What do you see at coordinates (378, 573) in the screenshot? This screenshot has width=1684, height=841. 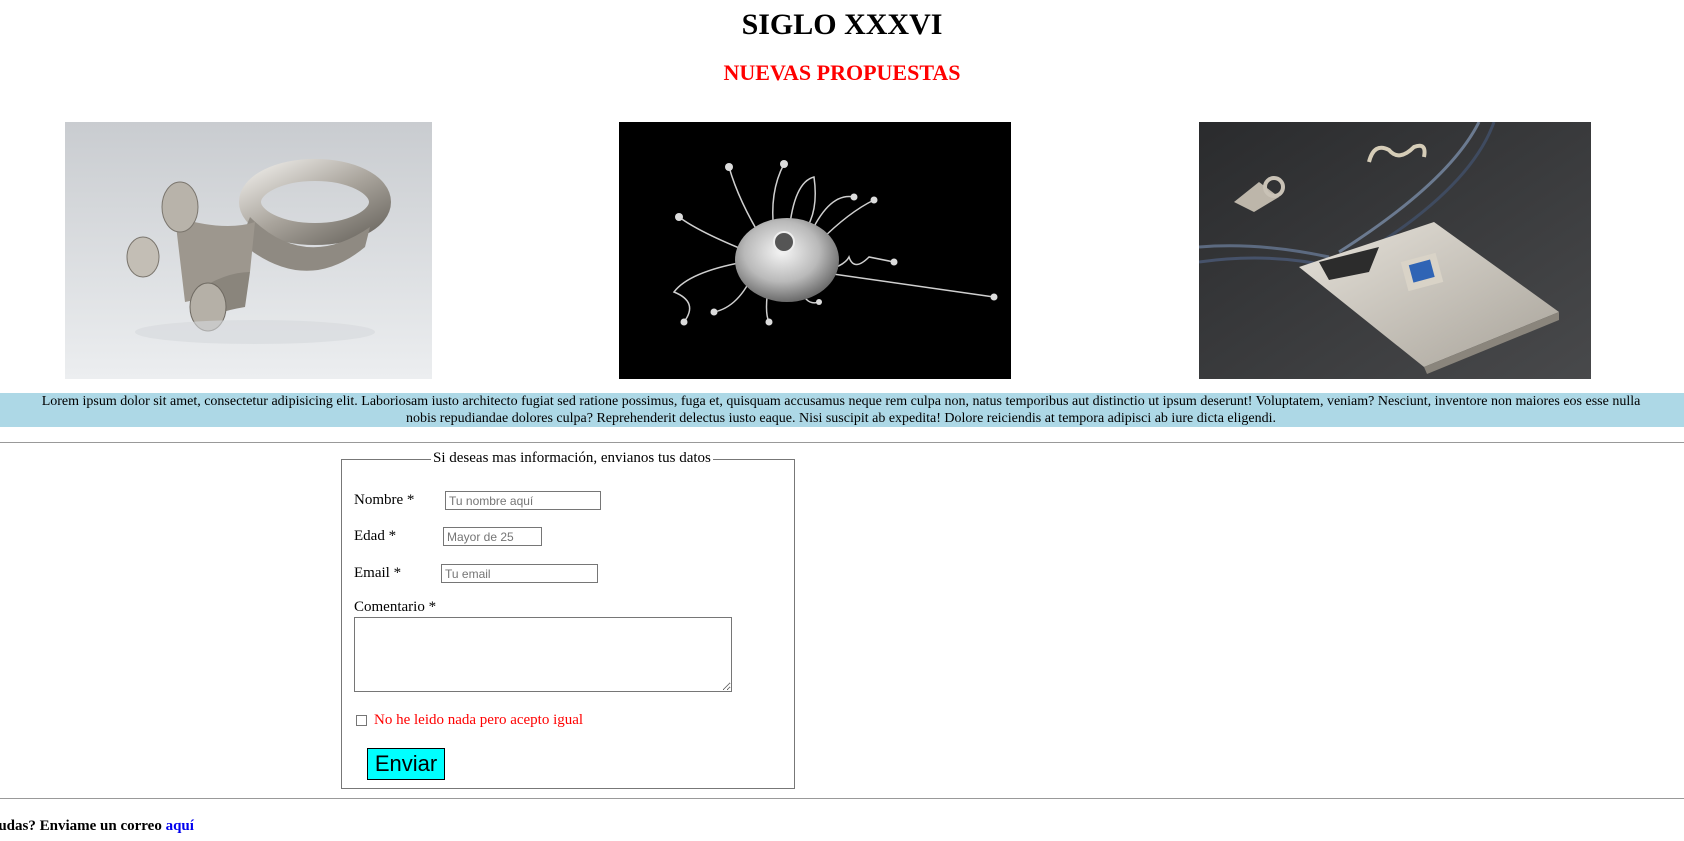 I see `email-label: Email *` at bounding box center [378, 573].